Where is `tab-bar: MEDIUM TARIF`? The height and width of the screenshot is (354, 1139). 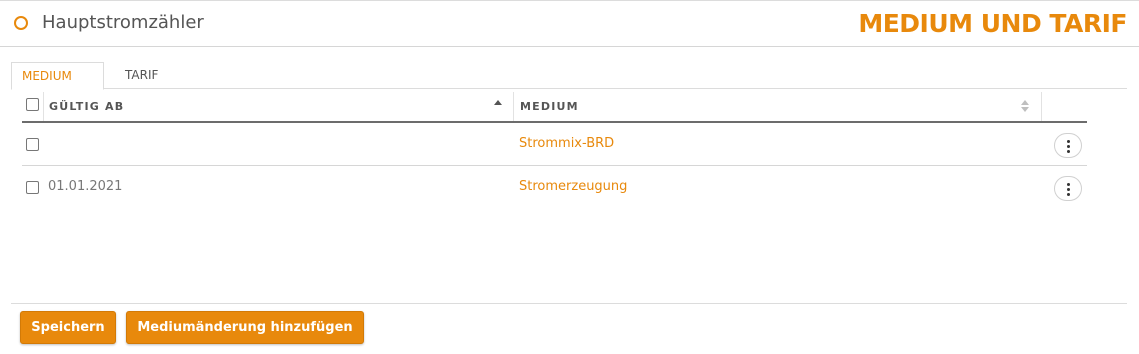
tab-bar: MEDIUM TARIF is located at coordinates (569, 76).